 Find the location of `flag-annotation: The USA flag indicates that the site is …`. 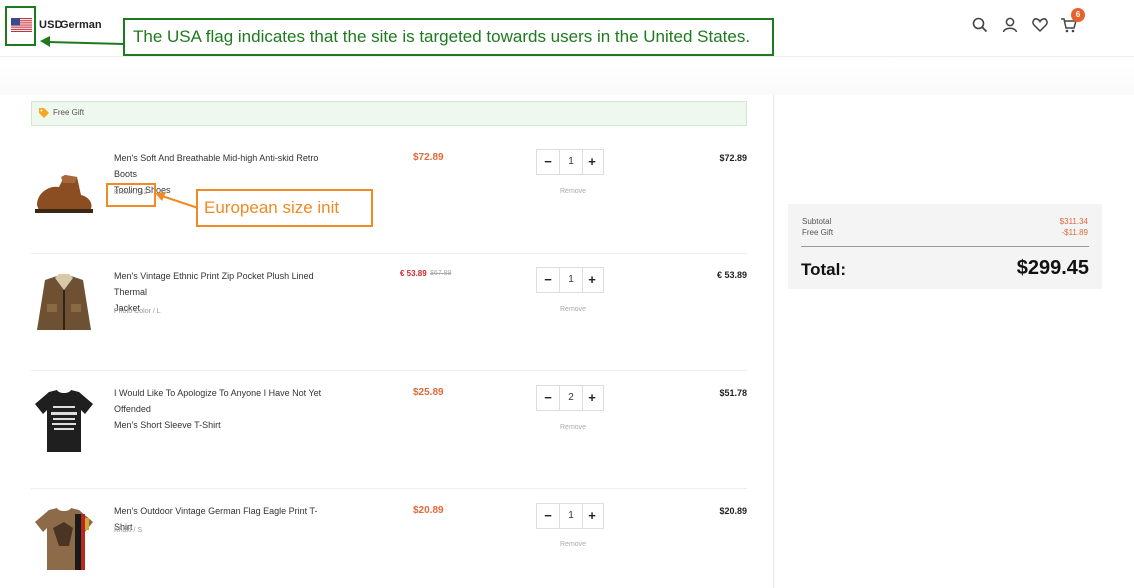

flag-annotation: The USA flag indicates that the site is … is located at coordinates (448, 37).